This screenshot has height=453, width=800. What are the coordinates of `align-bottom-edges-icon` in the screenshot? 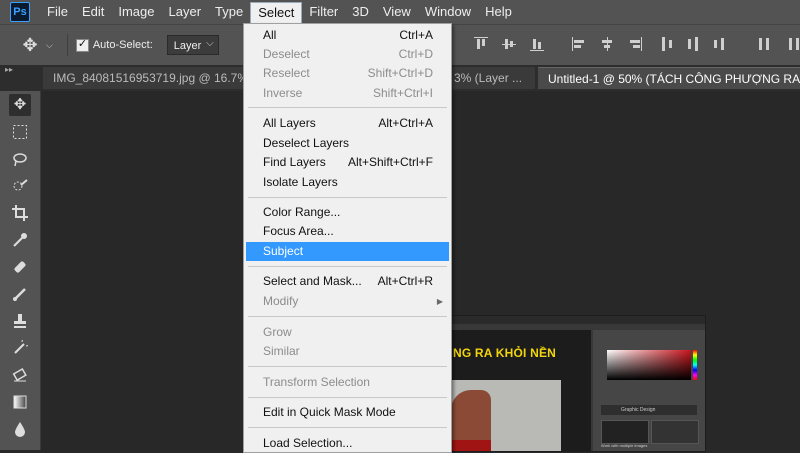 It's located at (537, 44).